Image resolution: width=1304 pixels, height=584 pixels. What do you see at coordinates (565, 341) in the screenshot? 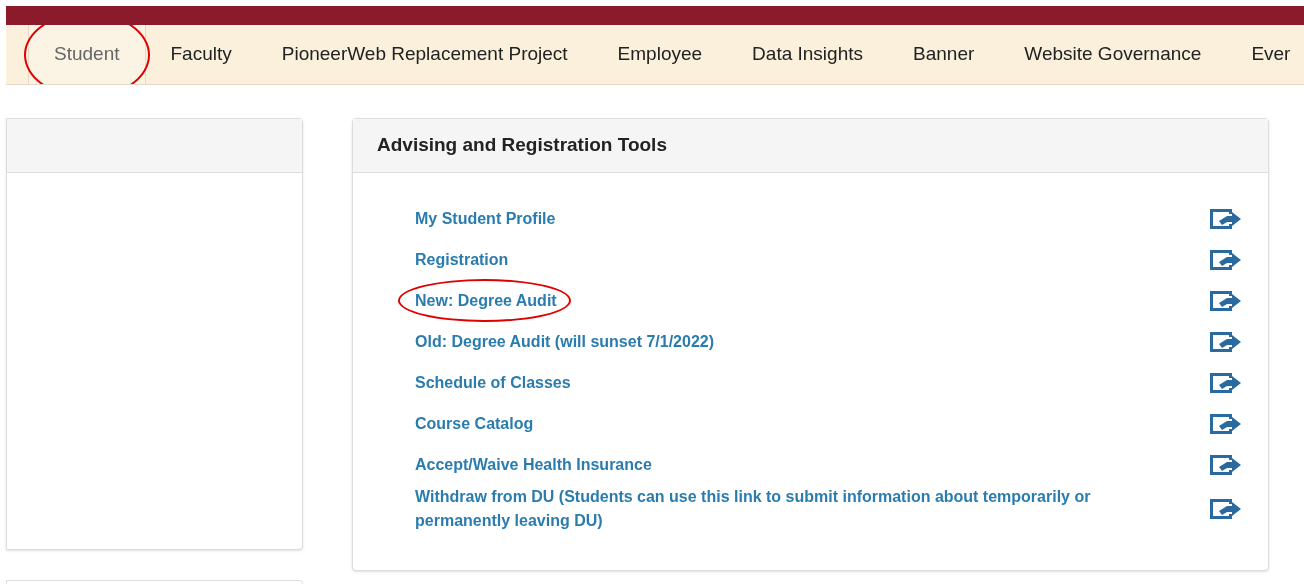
I see `tool-link: Old: Degree Audit (will sunset 7/1/2022)` at bounding box center [565, 341].